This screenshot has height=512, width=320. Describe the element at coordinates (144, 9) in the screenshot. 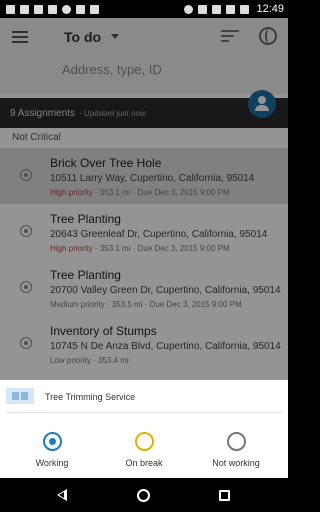

I see `status-bar: 12:49` at that location.